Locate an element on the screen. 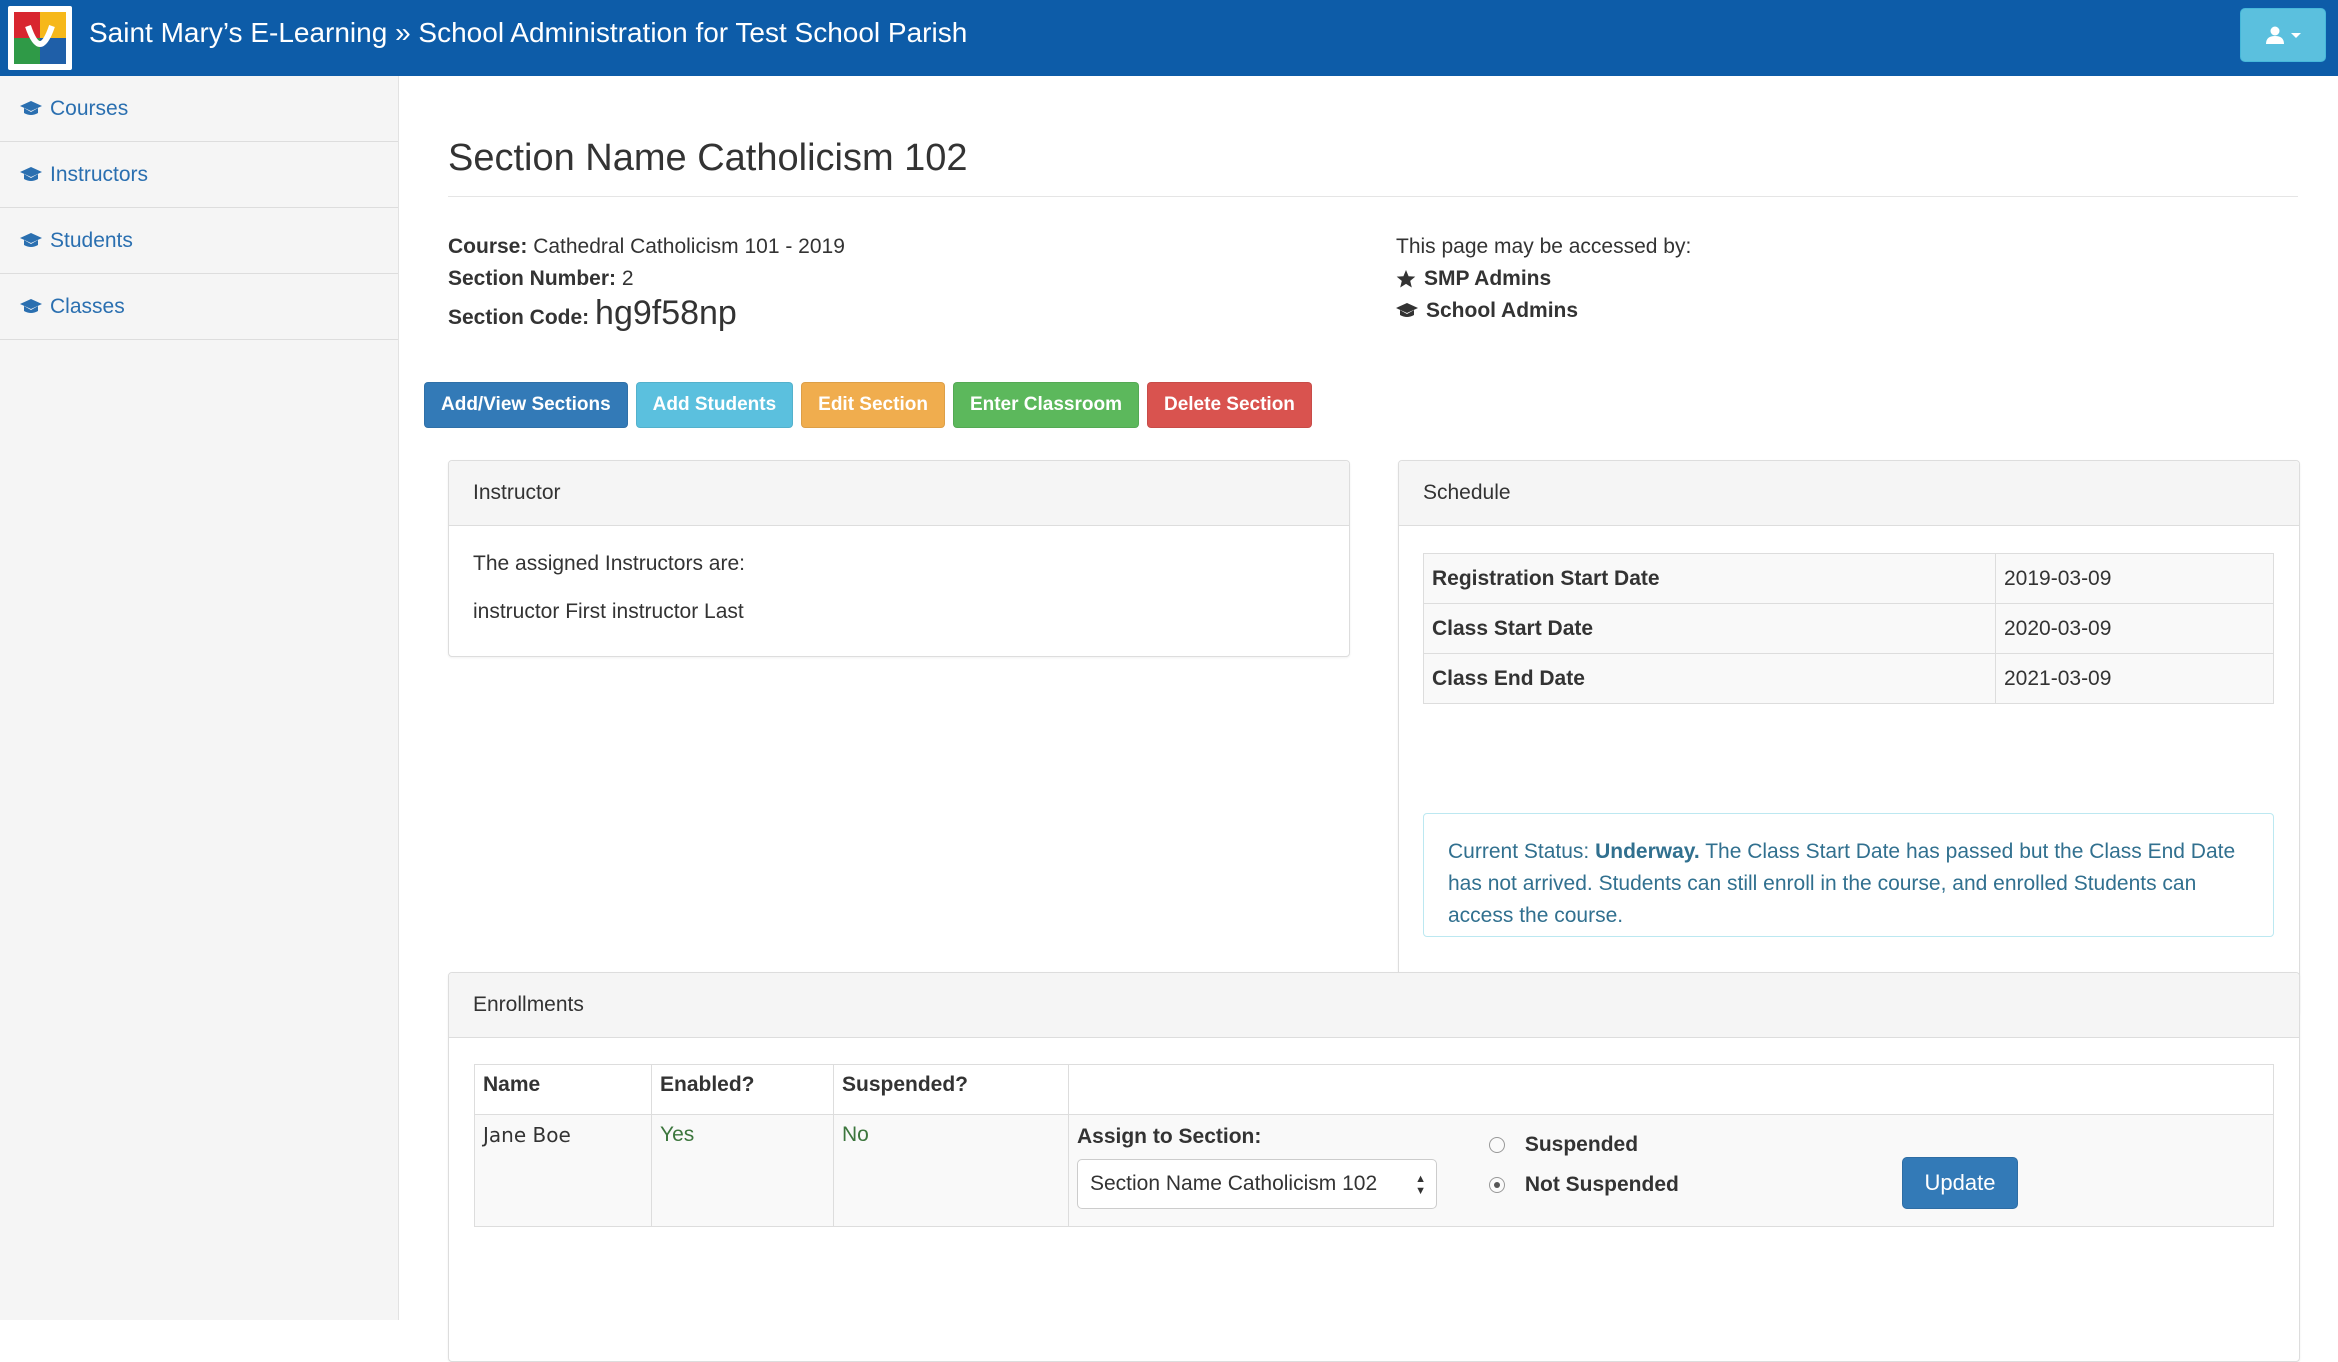 The height and width of the screenshot is (1362, 2338). user-menu-button is located at coordinates (2283, 35).